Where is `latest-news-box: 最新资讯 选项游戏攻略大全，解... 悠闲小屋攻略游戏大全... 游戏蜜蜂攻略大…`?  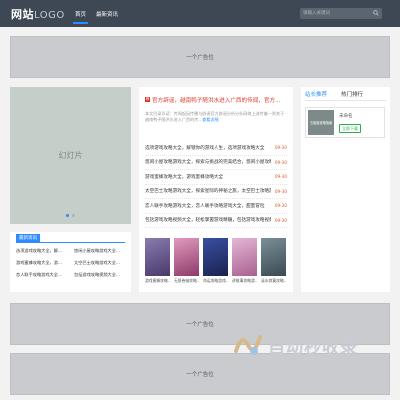 latest-news-box: 最新资讯 选项游戏攻略大全，解... 悠闲小屋攻略游戏大全... 游戏蜜蜂攻略大… is located at coordinates (70, 262).